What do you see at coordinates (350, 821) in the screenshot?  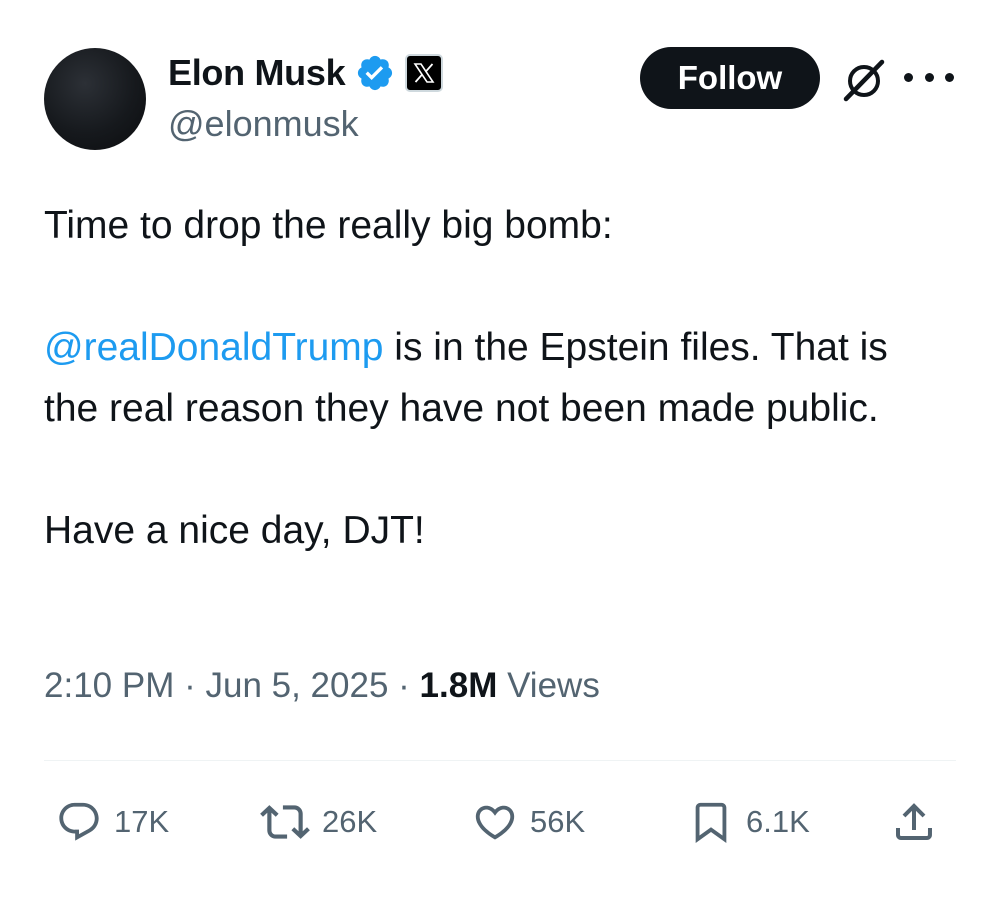 I see `repost-count: 26K` at bounding box center [350, 821].